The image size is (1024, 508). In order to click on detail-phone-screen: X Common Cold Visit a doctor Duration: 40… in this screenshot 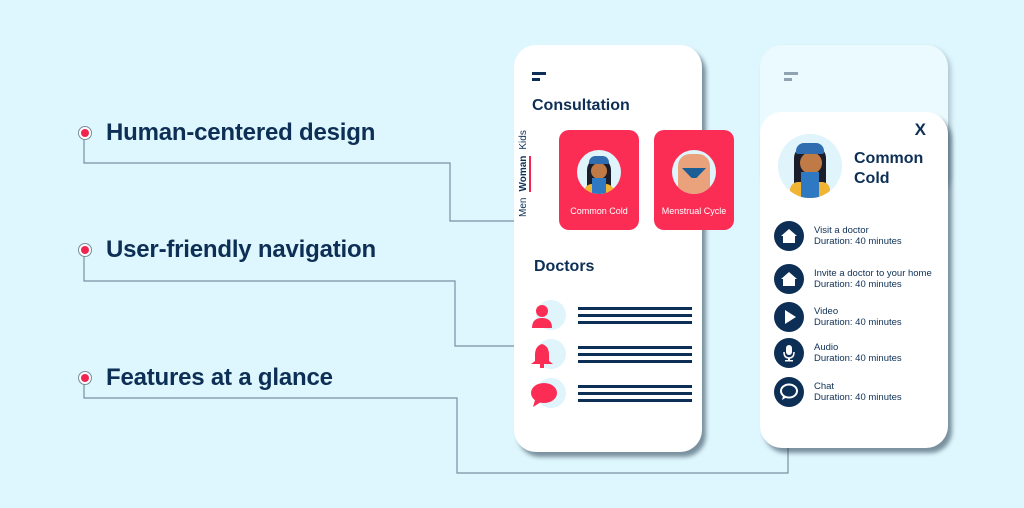, I will do `click(854, 280)`.